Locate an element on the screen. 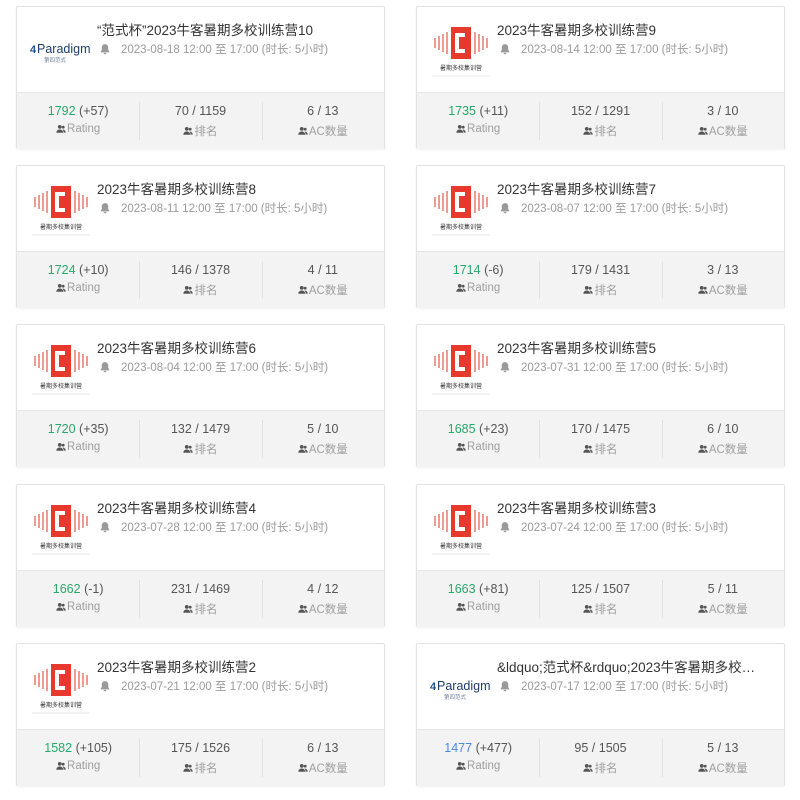 This screenshot has width=800, height=800. rank-value: 175 / 1526 is located at coordinates (200, 748).